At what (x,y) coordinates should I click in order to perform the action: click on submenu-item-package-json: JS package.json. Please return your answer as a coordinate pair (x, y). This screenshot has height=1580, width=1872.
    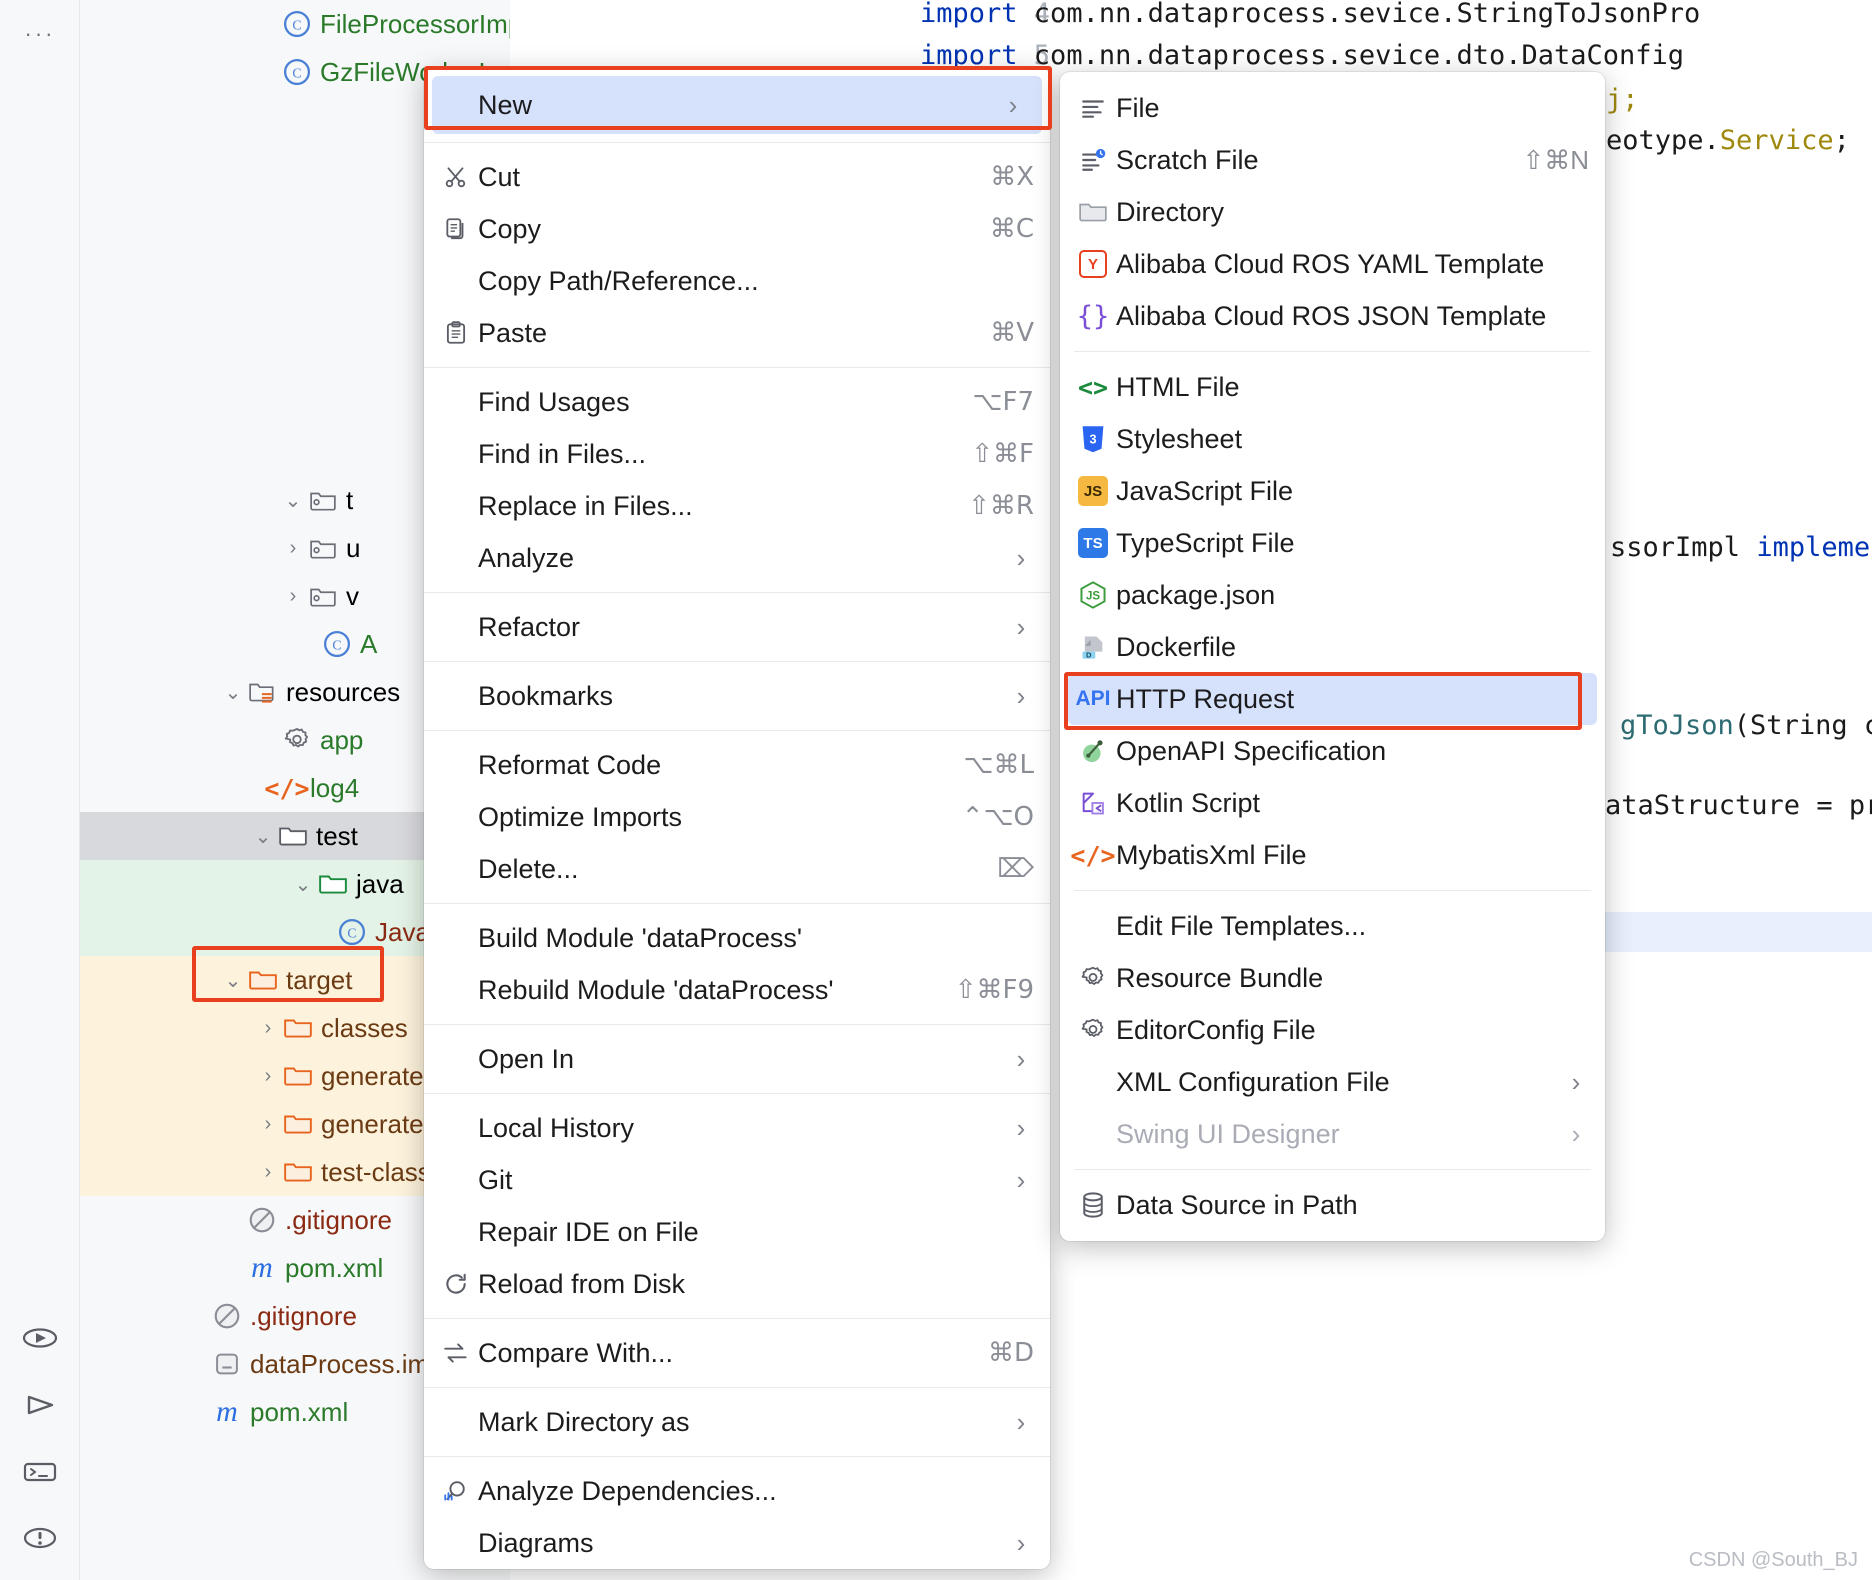
    Looking at the image, I should click on (1332, 595).